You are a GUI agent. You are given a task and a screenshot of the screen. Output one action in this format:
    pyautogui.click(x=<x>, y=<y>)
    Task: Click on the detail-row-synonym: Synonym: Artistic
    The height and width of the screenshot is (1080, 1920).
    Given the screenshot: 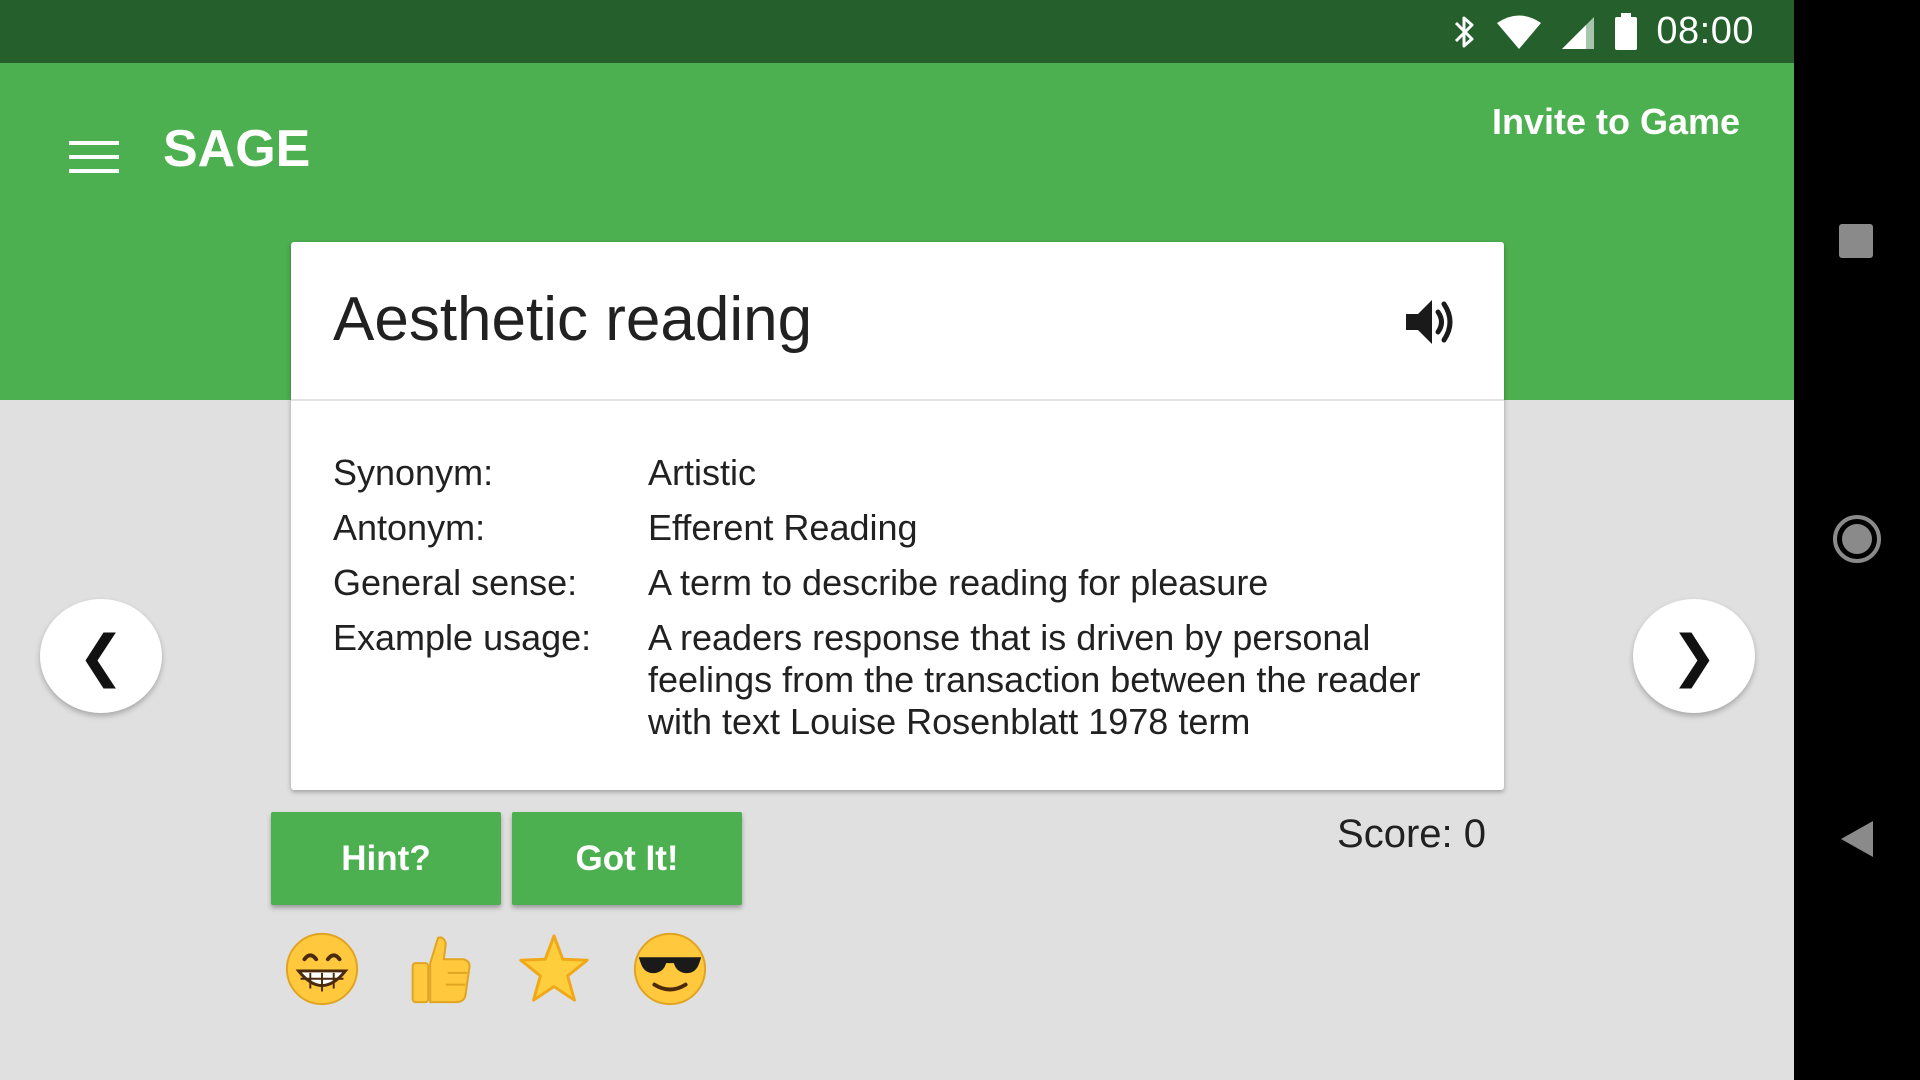 What is the action you would take?
    pyautogui.click(x=903, y=473)
    